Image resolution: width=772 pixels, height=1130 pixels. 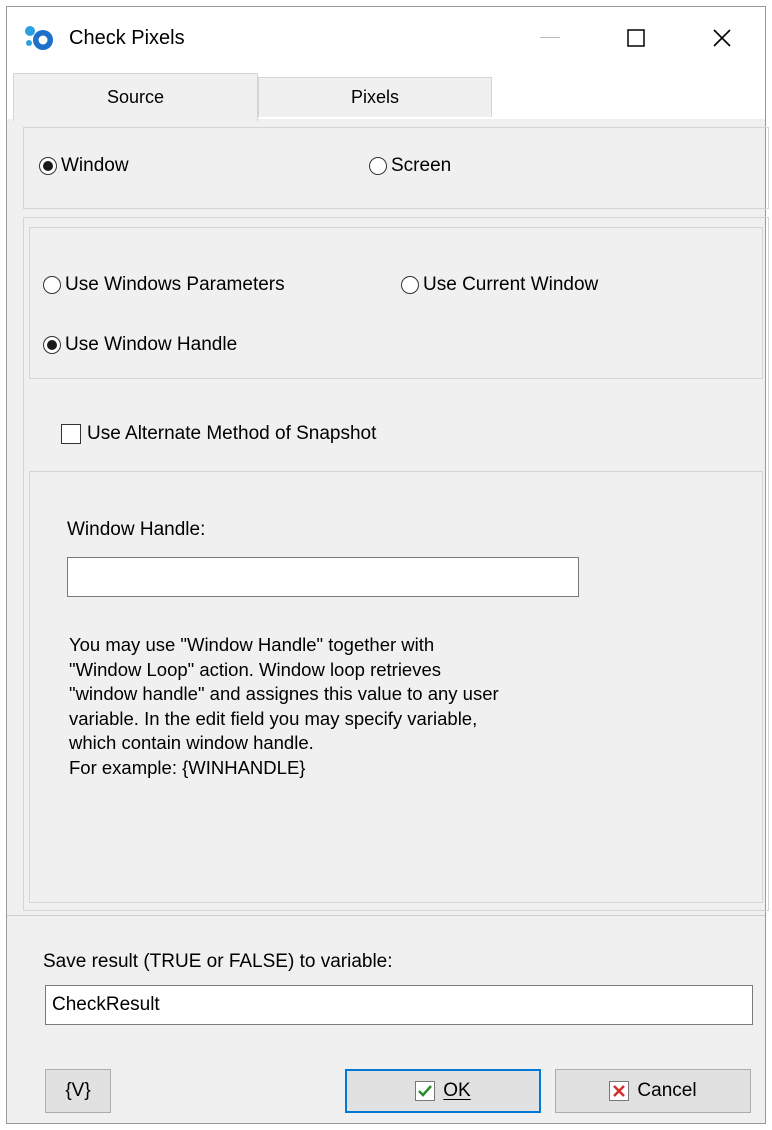 I want to click on cancel-button: Cancel, so click(x=653, y=1091).